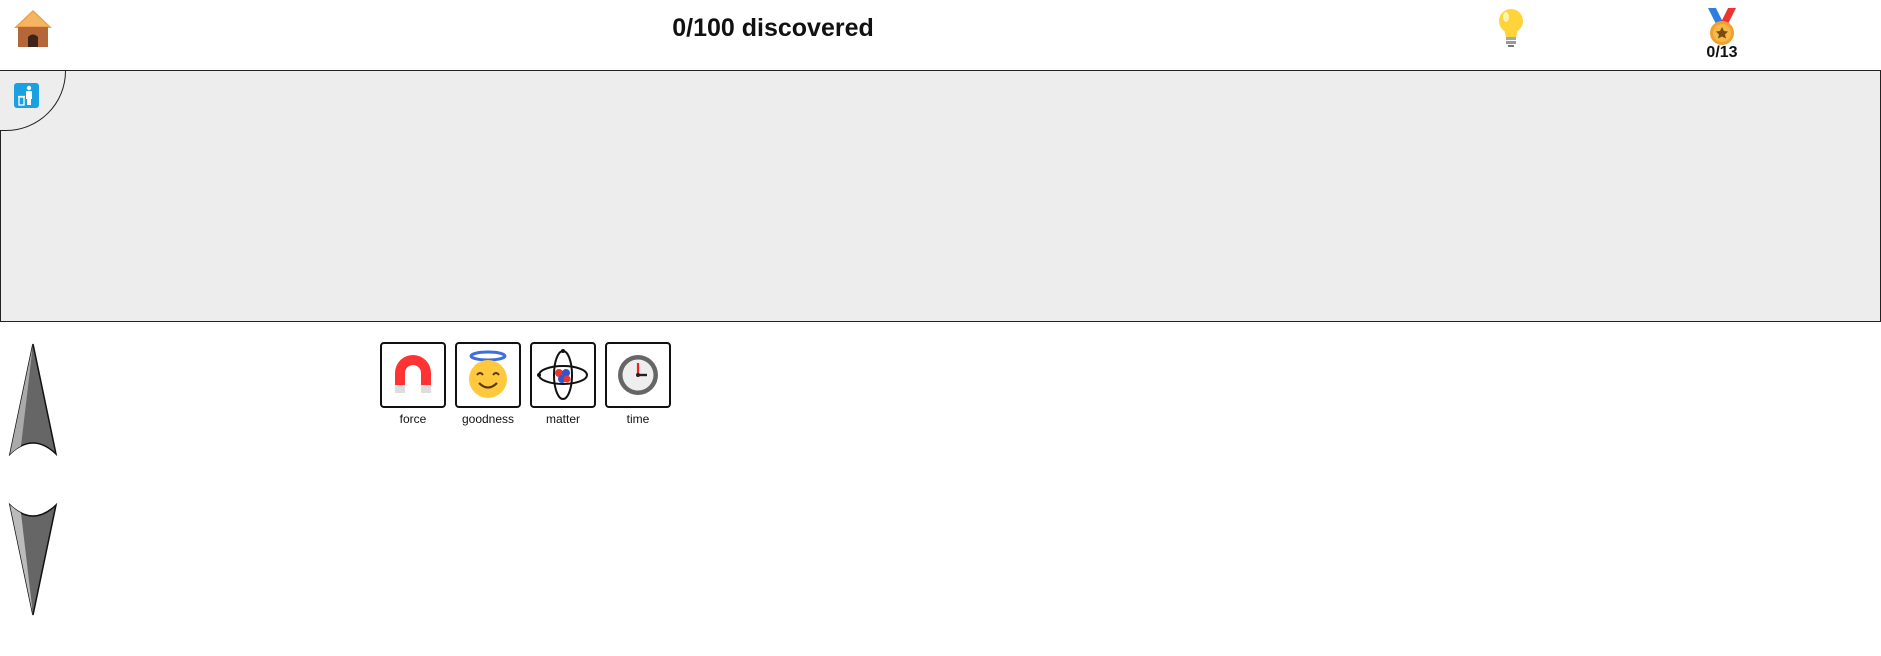  I want to click on arrow-up-icon, so click(33, 400).